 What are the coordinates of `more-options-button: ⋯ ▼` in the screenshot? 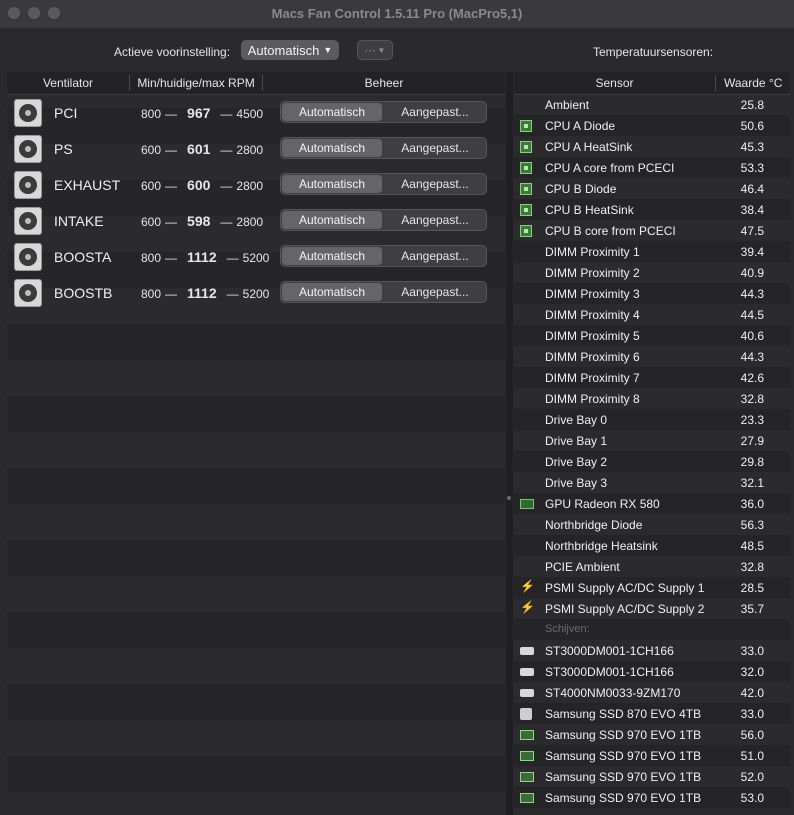 It's located at (375, 50).